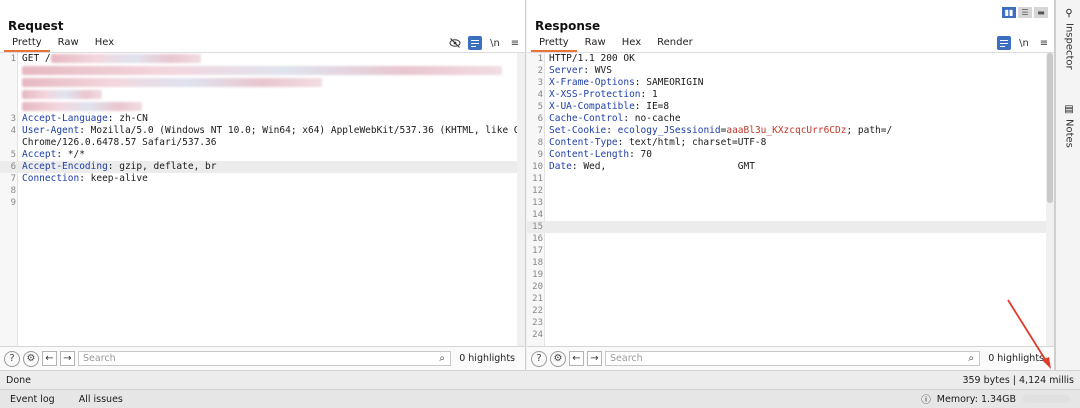 The image size is (1080, 408). Describe the element at coordinates (786, 251) in the screenshot. I see `response-line: 17` at that location.